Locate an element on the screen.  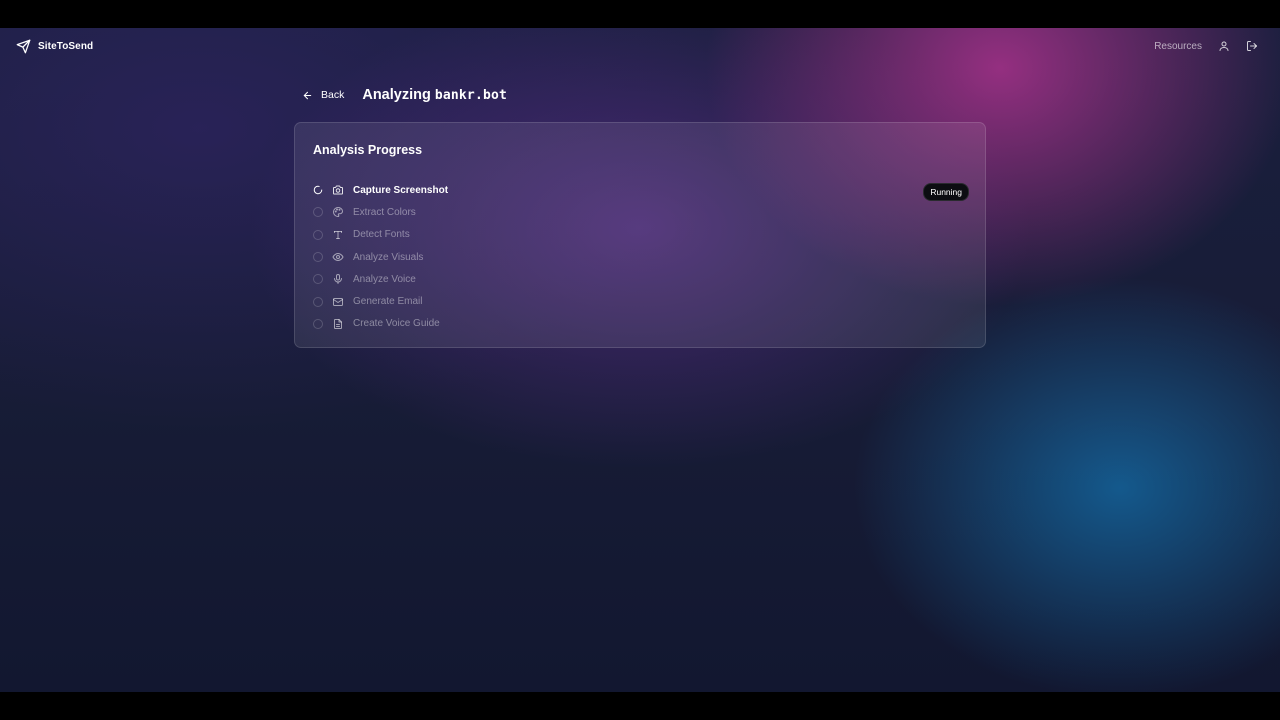
brand-logo-link: SiteToSend is located at coordinates (54, 46).